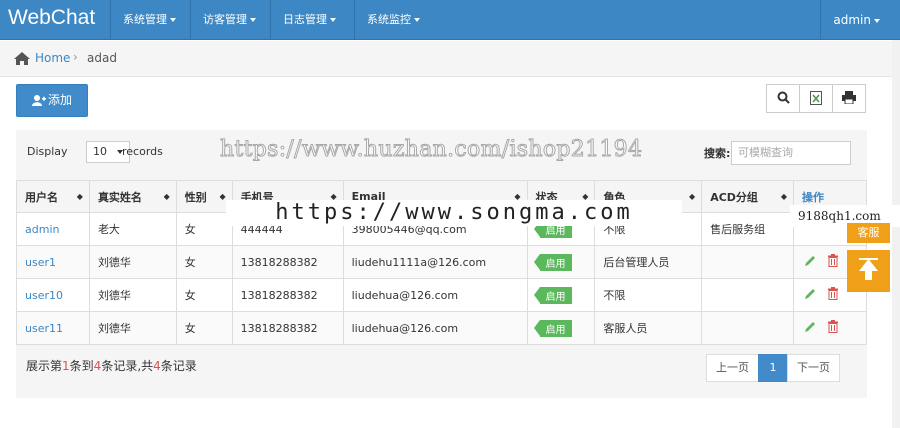 The image size is (900, 428). Describe the element at coordinates (791, 153) in the screenshot. I see `search-input: 可模糊查询` at that location.